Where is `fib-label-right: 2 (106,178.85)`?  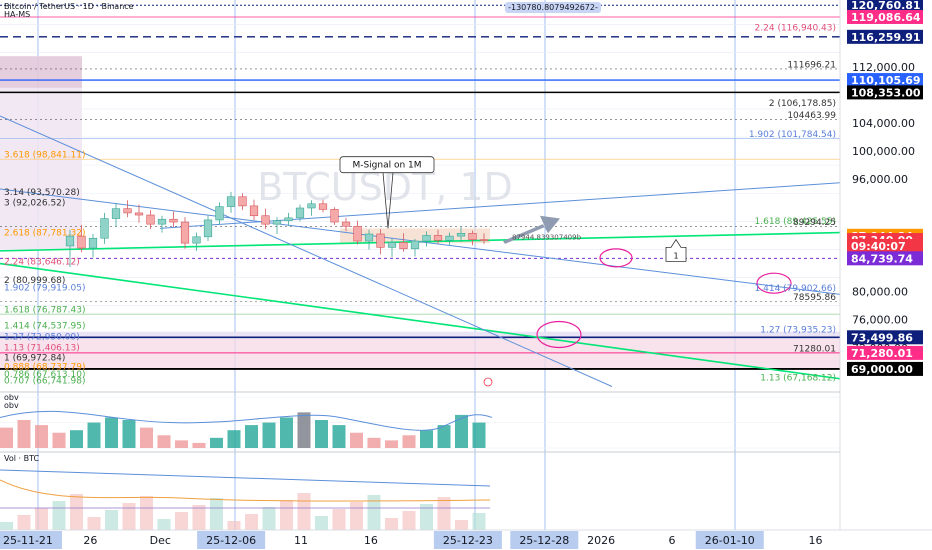
fib-label-right: 2 (106,178.85) is located at coordinates (802, 104).